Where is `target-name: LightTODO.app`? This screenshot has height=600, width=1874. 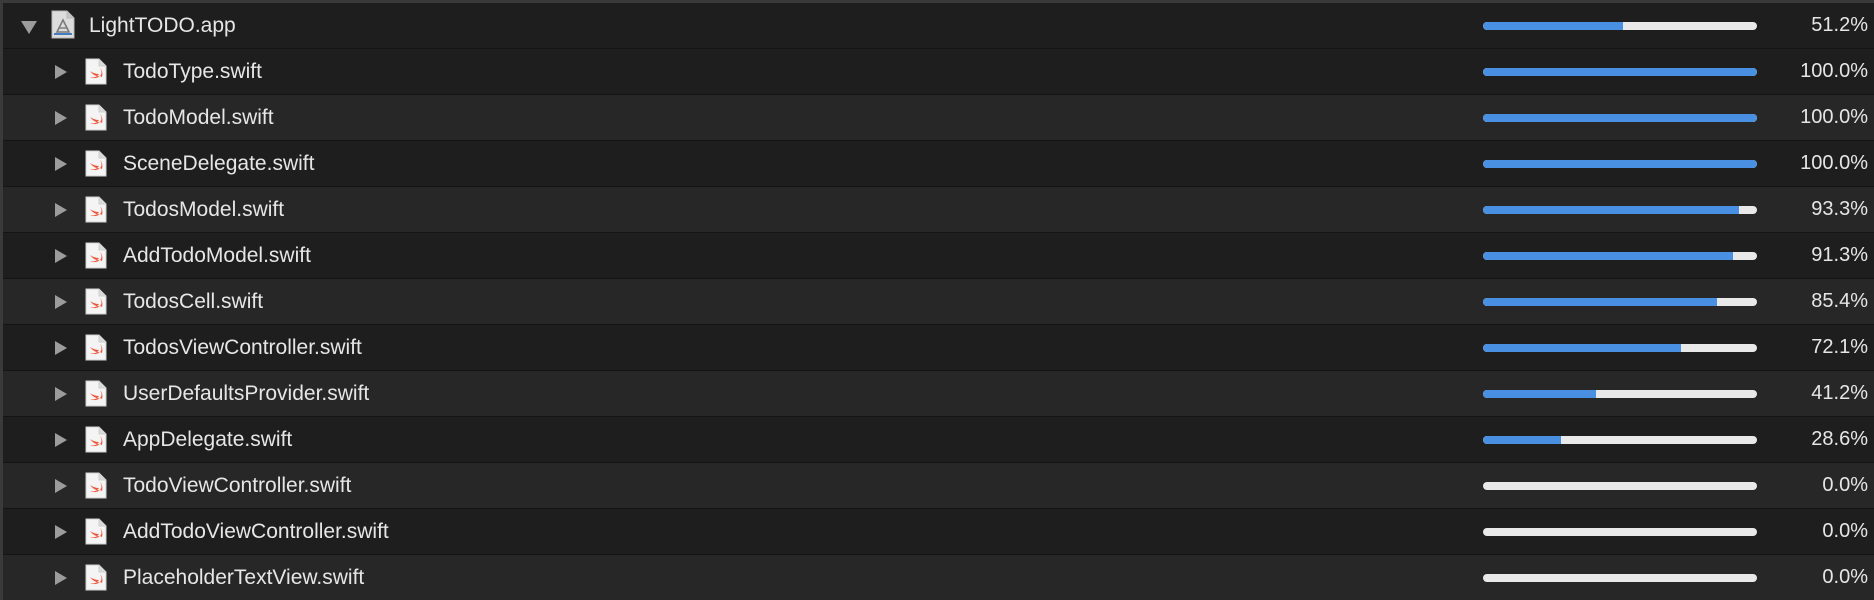 target-name: LightTODO.app is located at coordinates (162, 25).